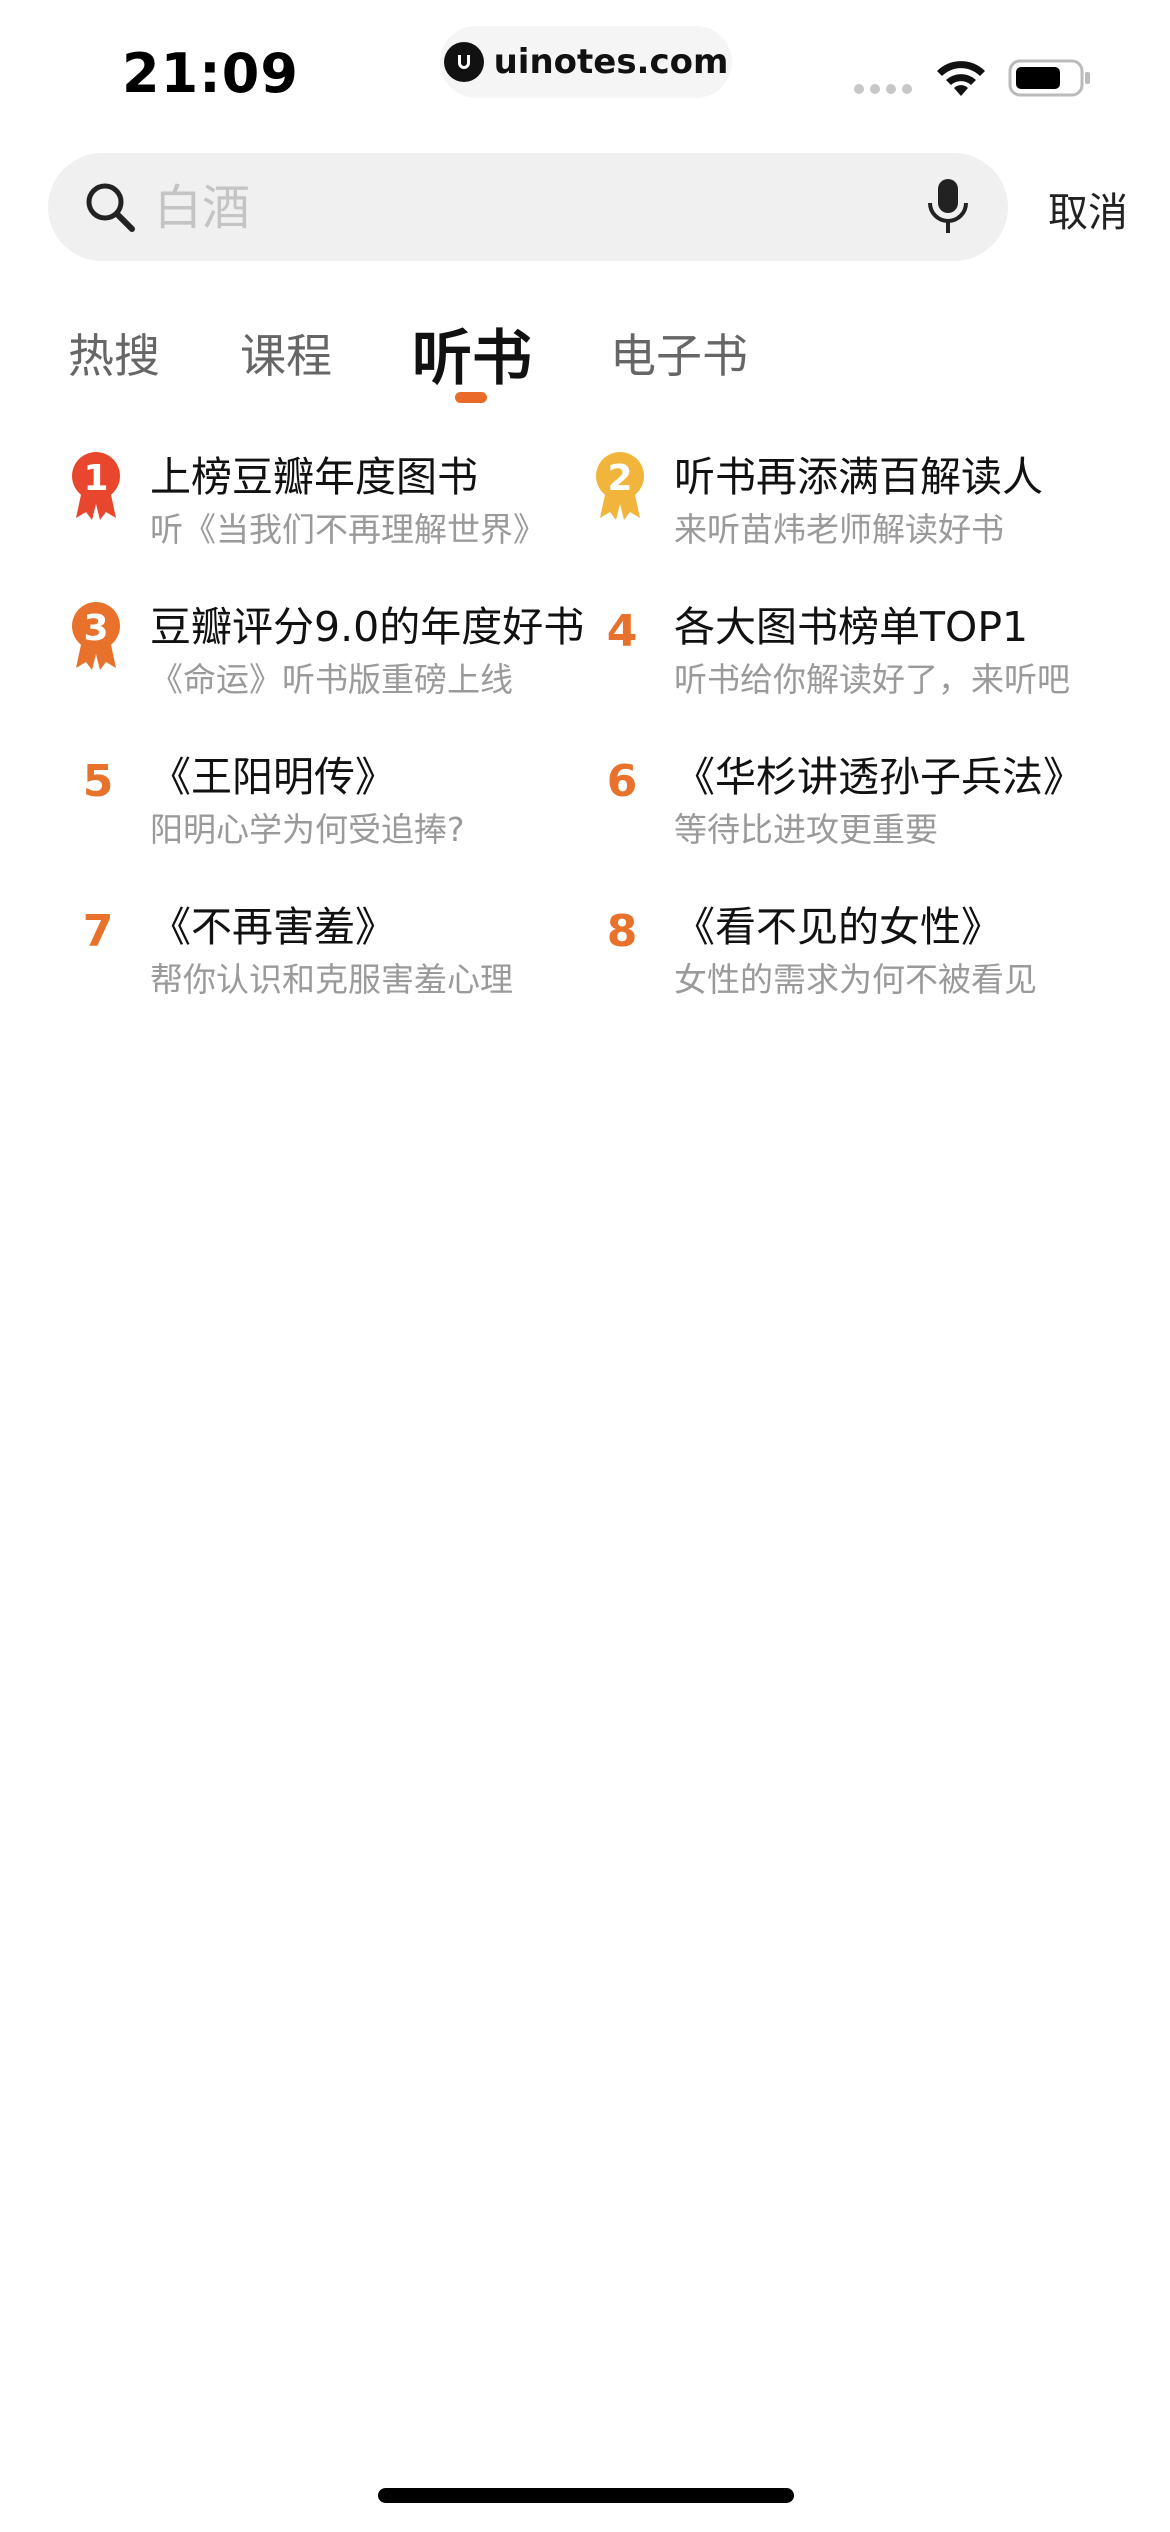  What do you see at coordinates (619, 478) in the screenshot?
I see `rank-number: 2` at bounding box center [619, 478].